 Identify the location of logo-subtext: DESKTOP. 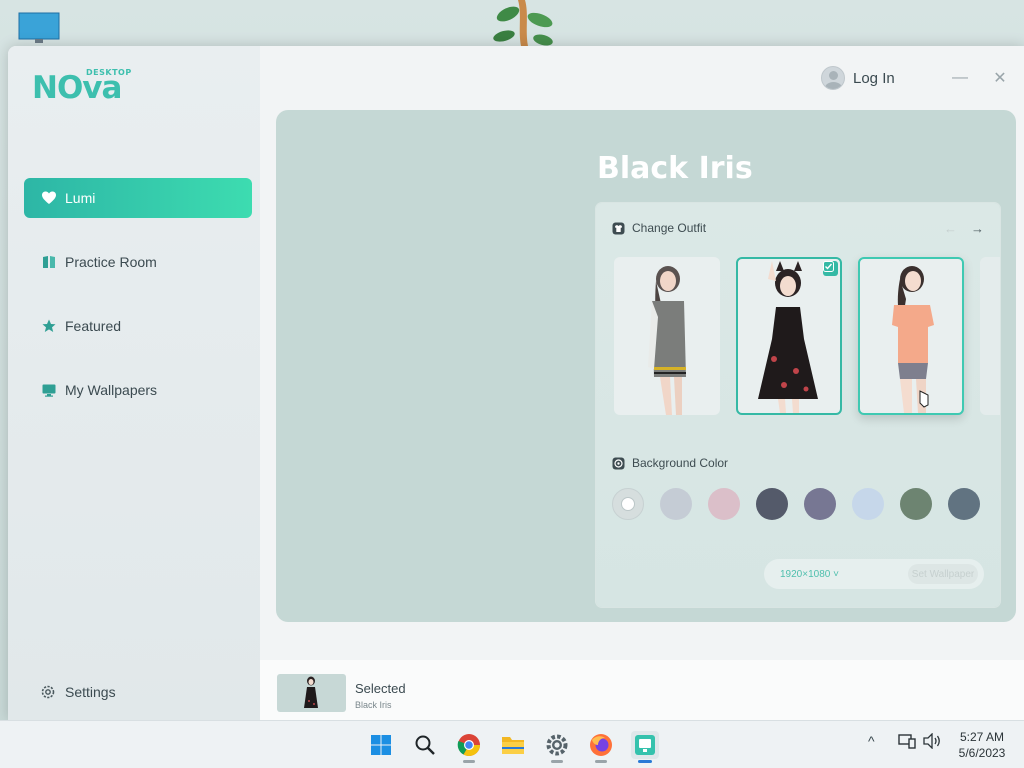
(109, 72).